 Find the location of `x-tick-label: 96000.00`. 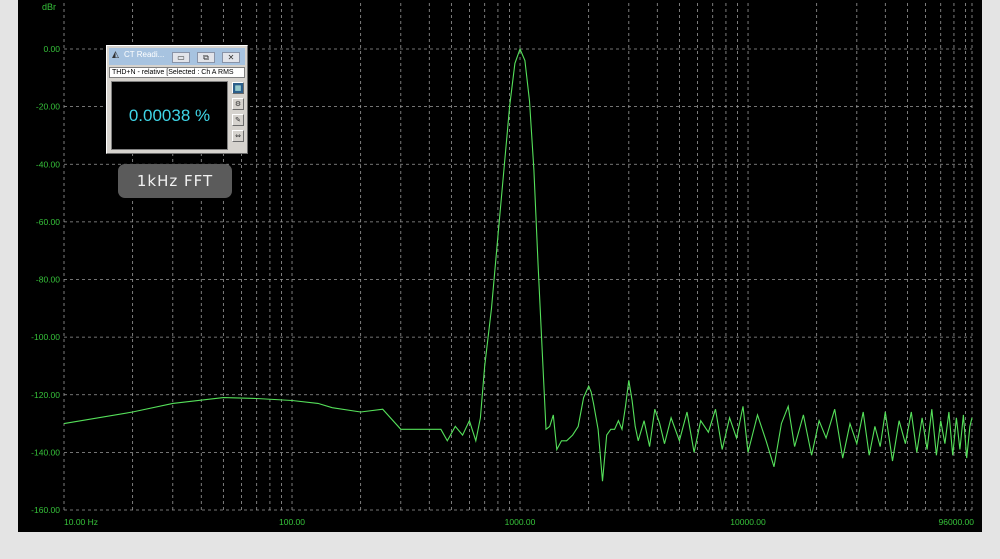

x-tick-label: 96000.00 is located at coordinates (957, 522).